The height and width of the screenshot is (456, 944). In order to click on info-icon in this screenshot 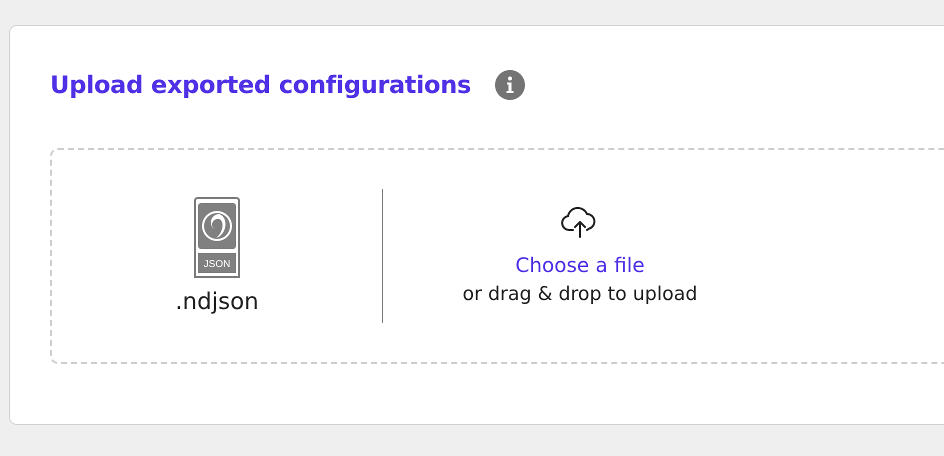, I will do `click(510, 85)`.